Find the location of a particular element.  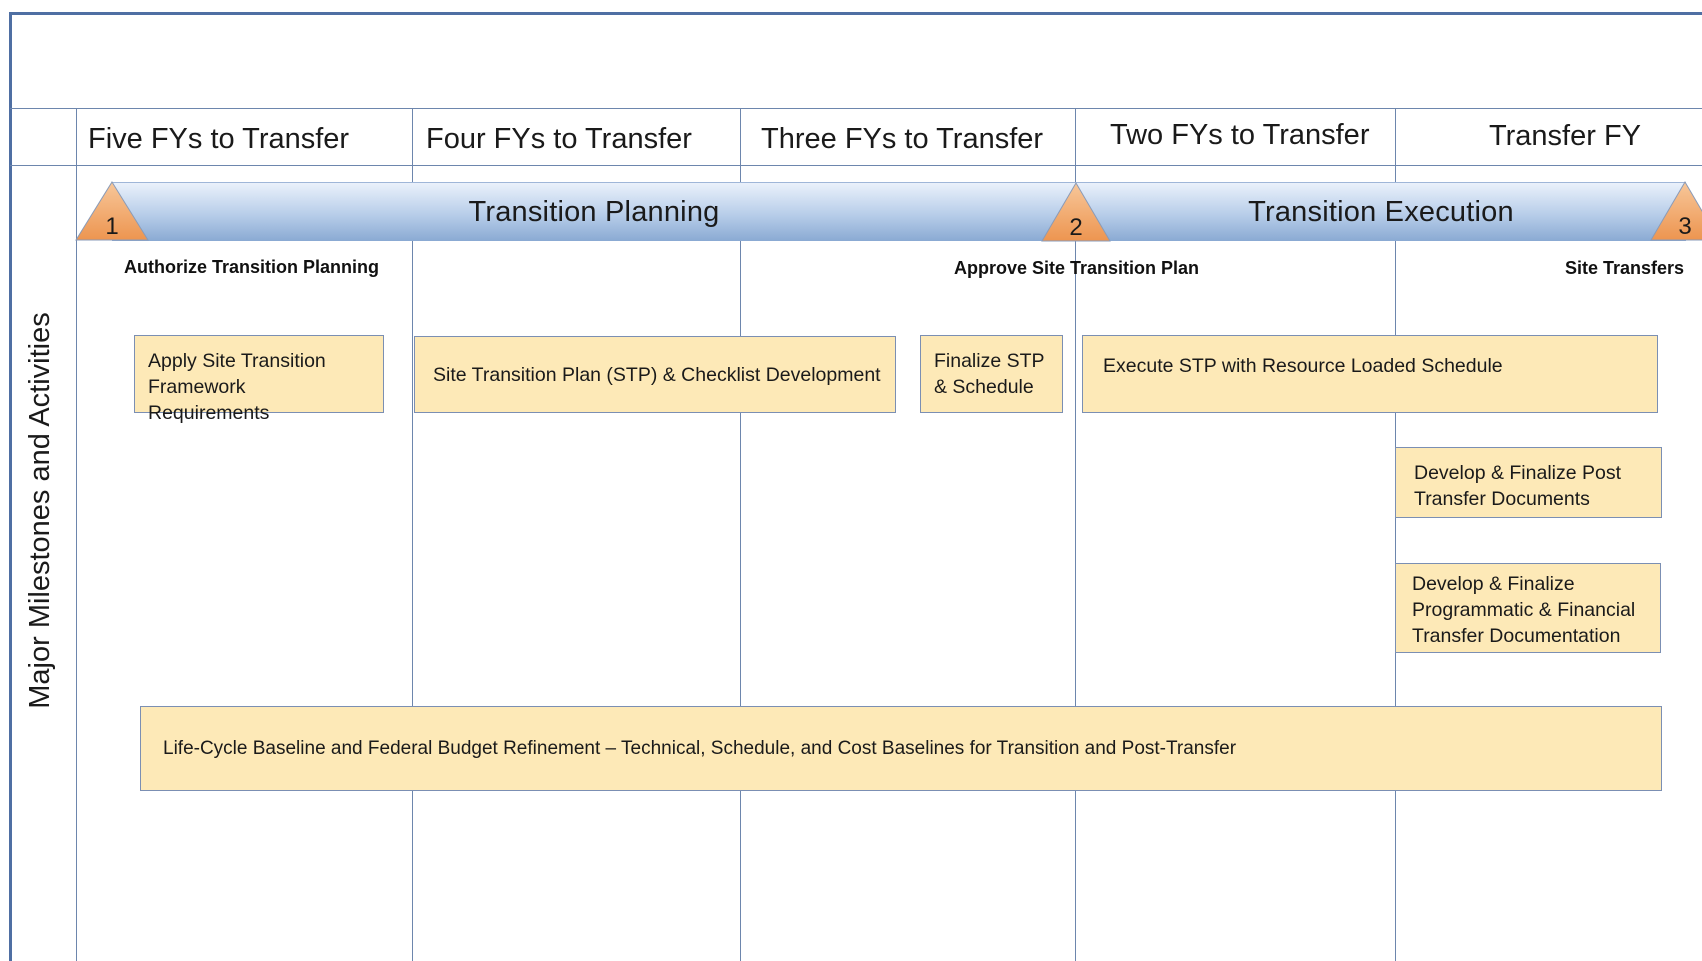

column-header-transfer-fy: Transfer FY is located at coordinates (1565, 135).